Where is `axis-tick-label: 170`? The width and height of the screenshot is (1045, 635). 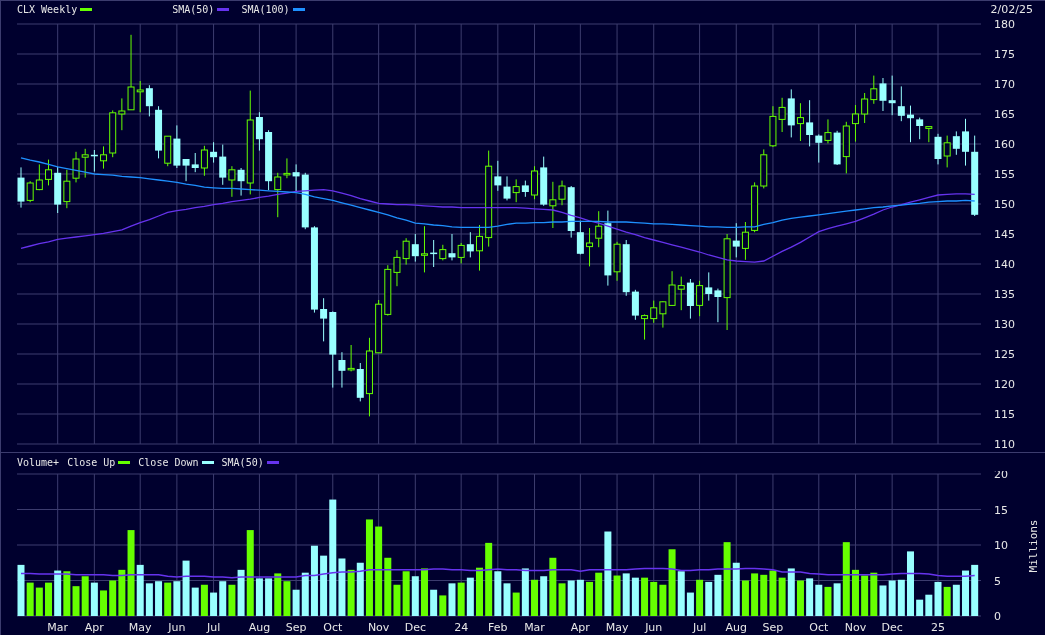 axis-tick-label: 170 is located at coordinates (1004, 84).